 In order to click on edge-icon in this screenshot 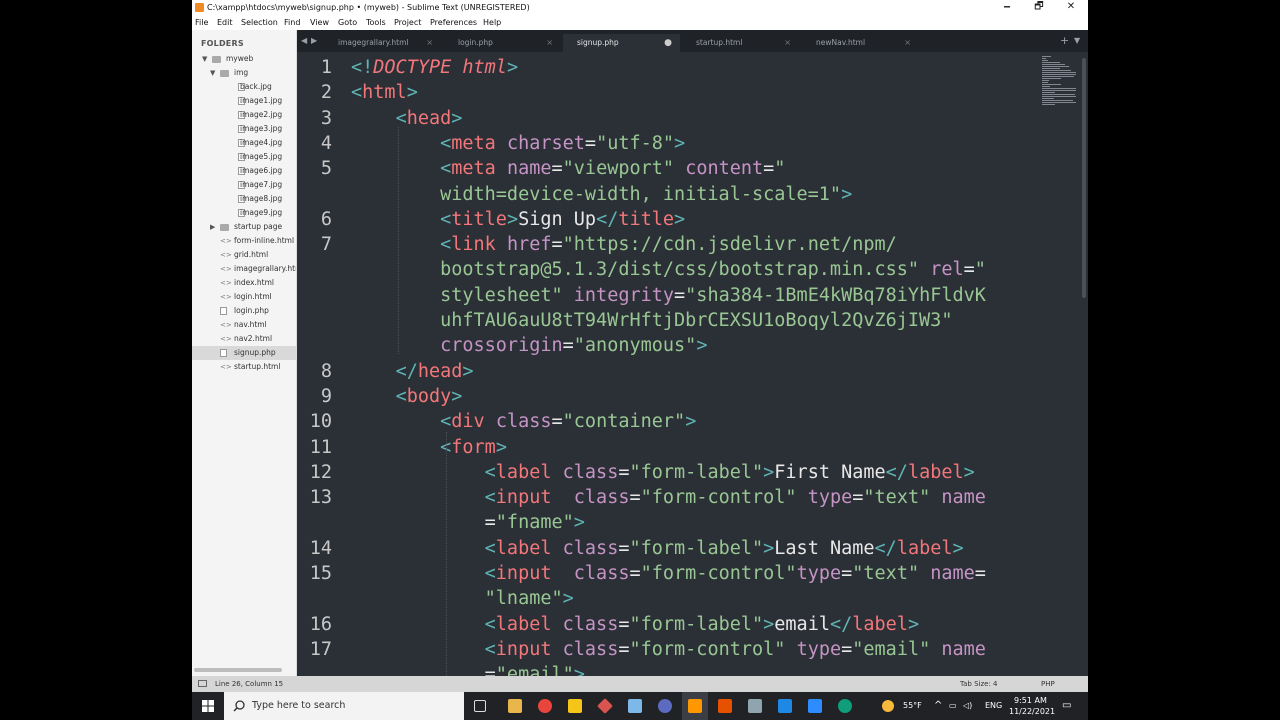, I will do `click(845, 706)`.